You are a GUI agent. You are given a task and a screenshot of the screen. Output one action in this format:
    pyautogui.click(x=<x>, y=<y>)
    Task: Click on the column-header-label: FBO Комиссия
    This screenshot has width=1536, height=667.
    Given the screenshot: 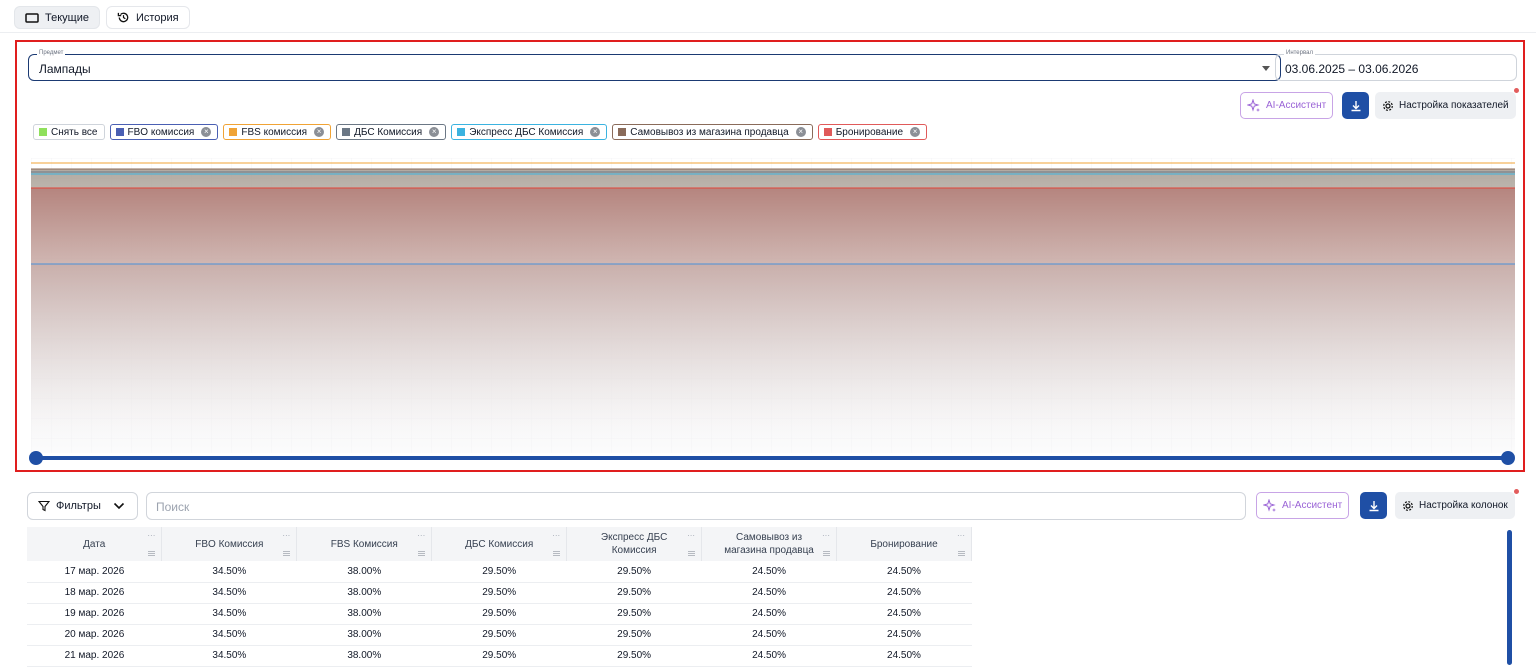 What is the action you would take?
    pyautogui.click(x=229, y=544)
    